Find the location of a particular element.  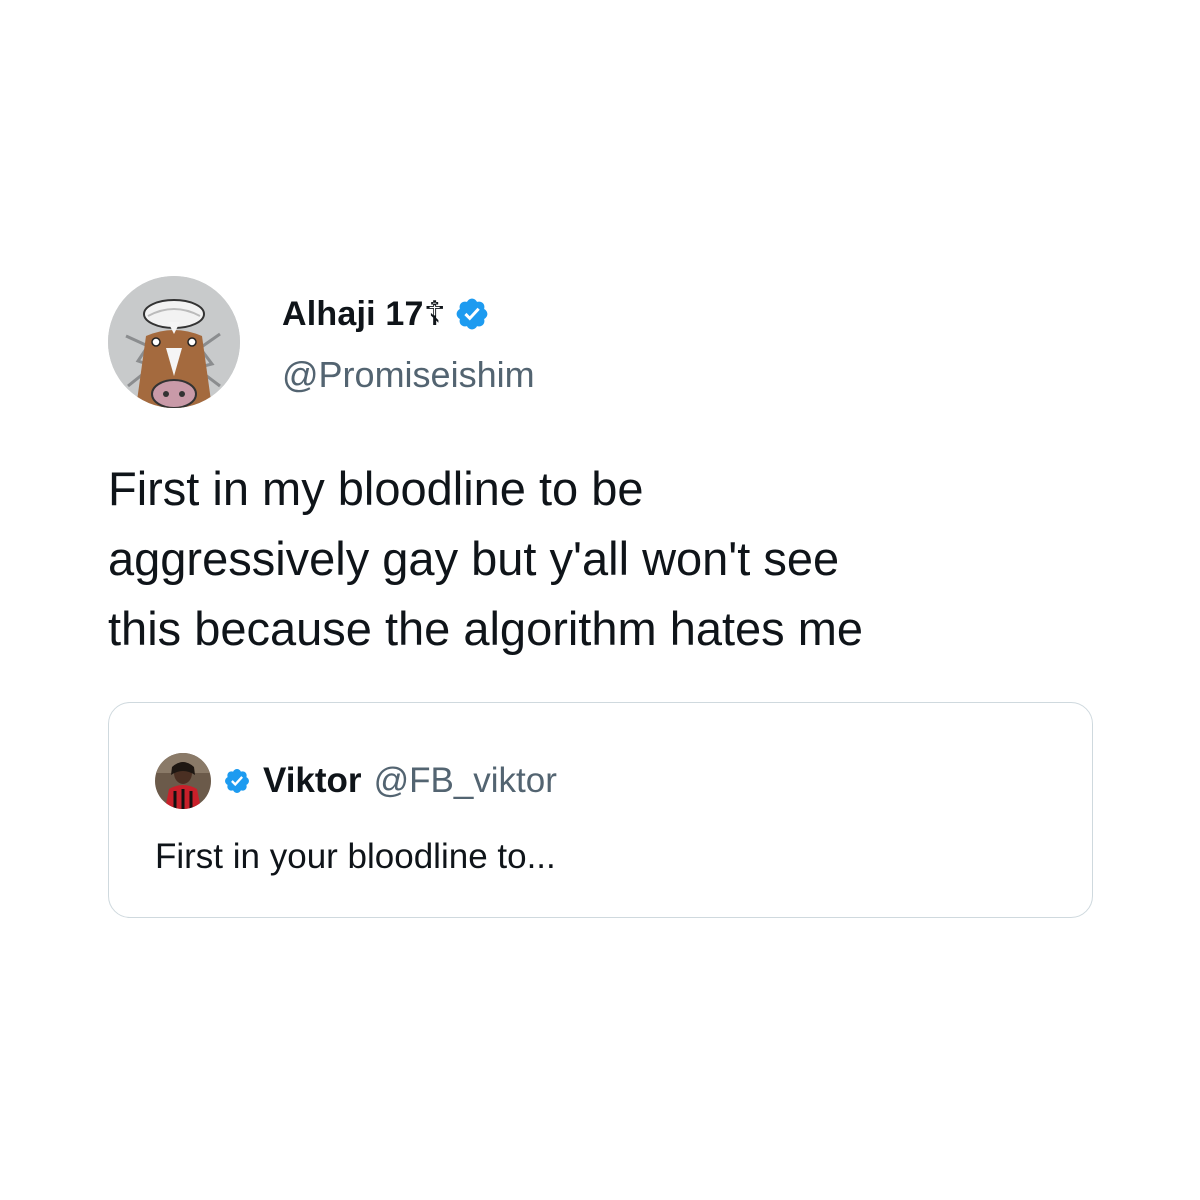

author-name-row: Alhaji 17☦ is located at coordinates (408, 314).